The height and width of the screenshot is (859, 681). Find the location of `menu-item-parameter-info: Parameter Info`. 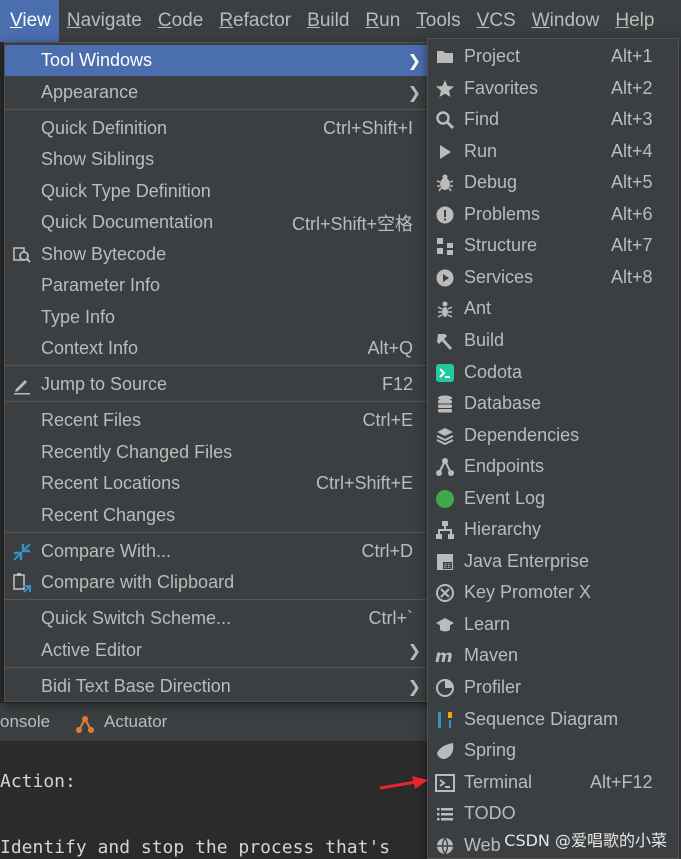

menu-item-parameter-info: Parameter Info is located at coordinates (216, 285).